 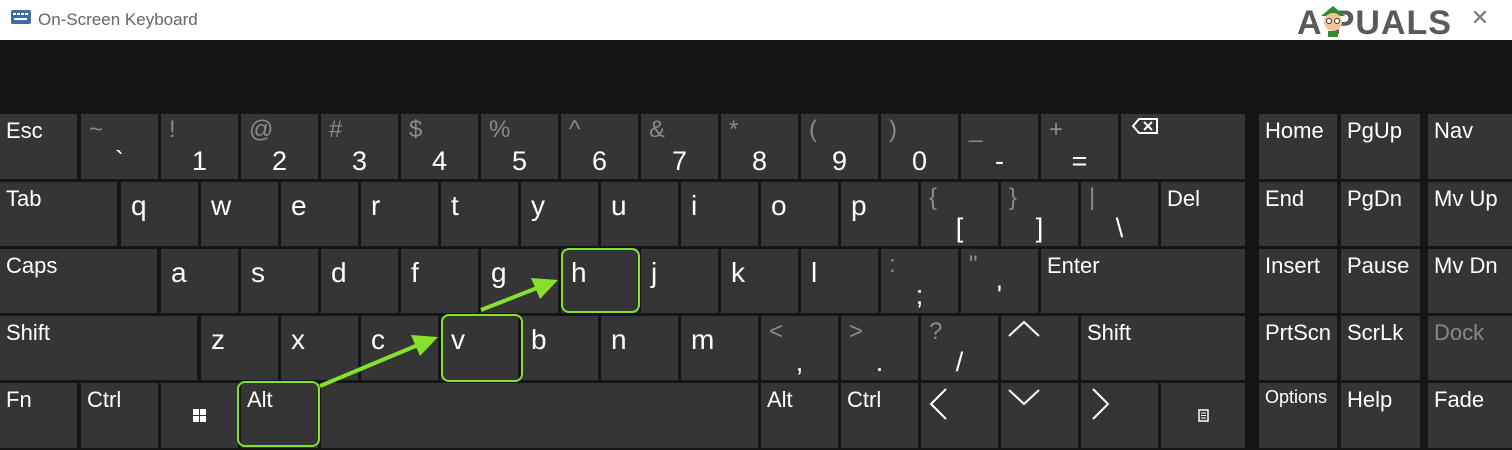 What do you see at coordinates (1333, 21) in the screenshot?
I see `mascot-logo-icon` at bounding box center [1333, 21].